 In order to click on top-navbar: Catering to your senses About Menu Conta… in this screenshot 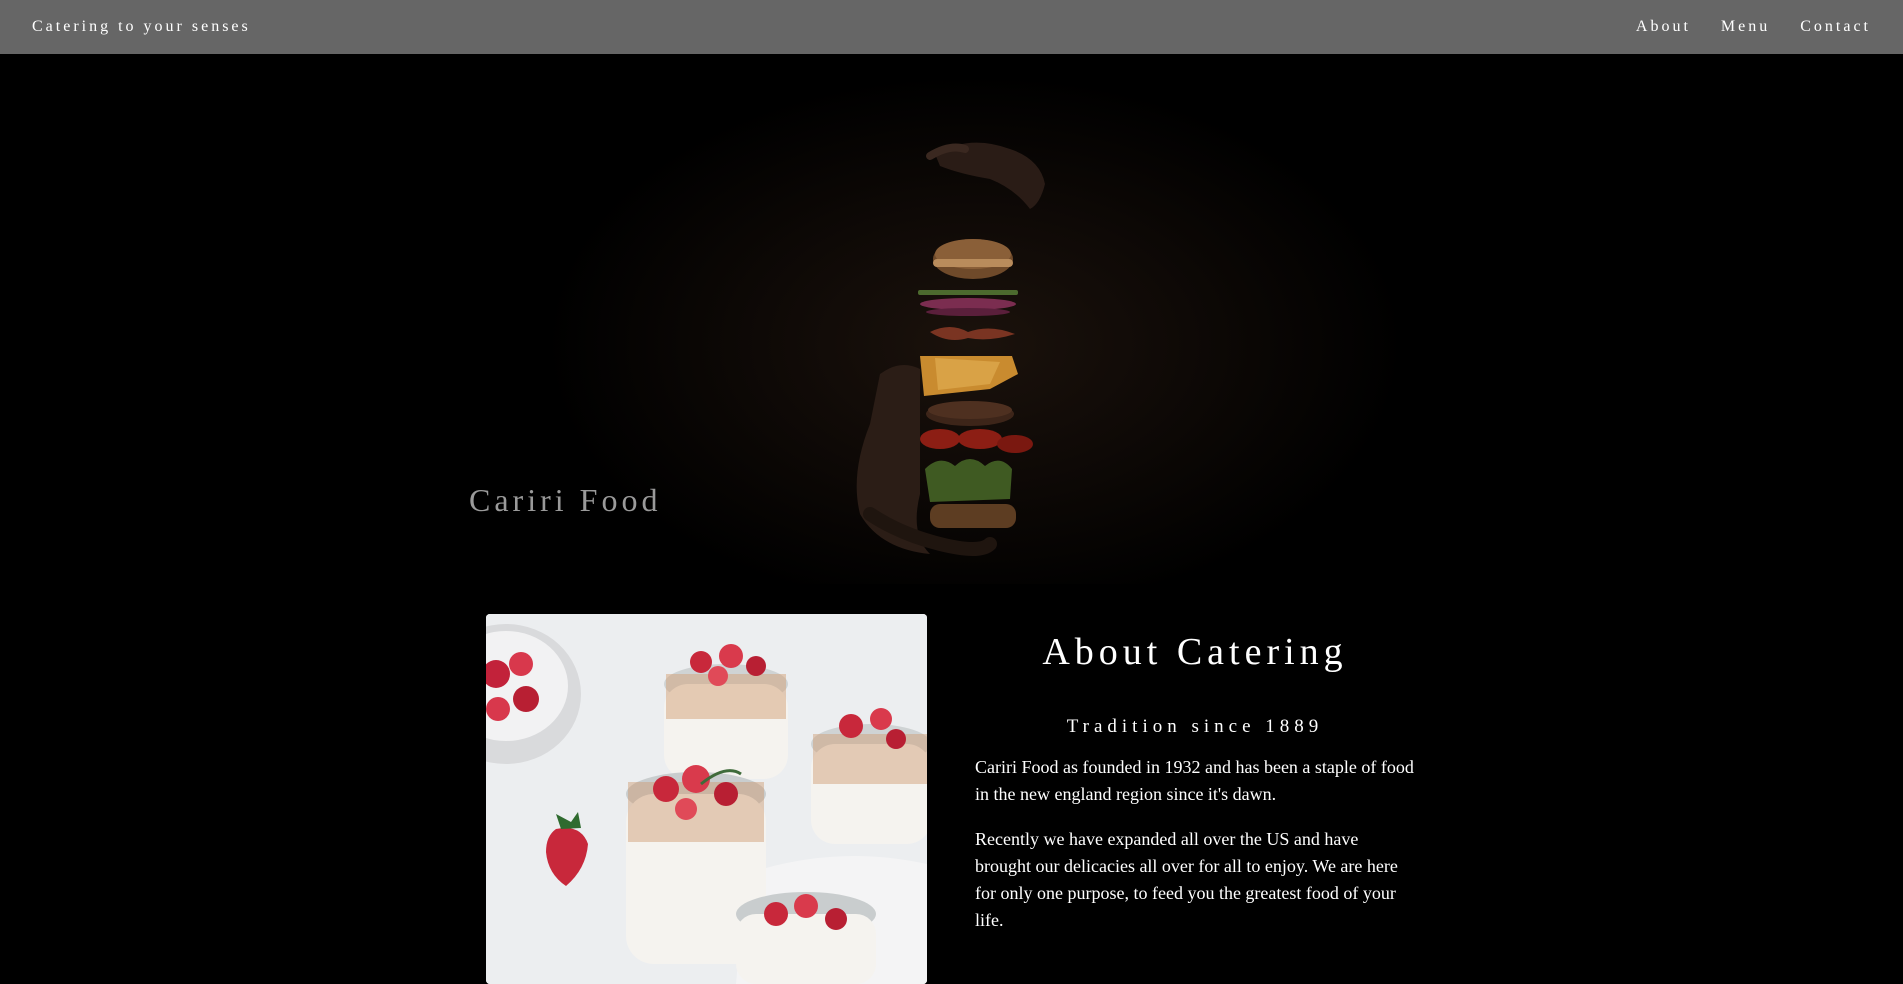, I will do `click(951, 27)`.